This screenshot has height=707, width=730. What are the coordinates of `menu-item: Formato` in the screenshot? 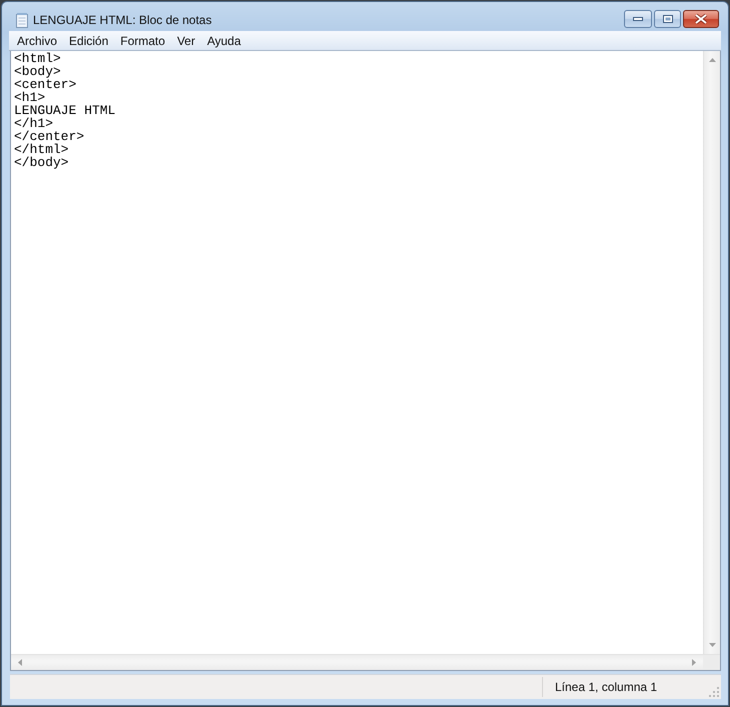 It's located at (143, 40).